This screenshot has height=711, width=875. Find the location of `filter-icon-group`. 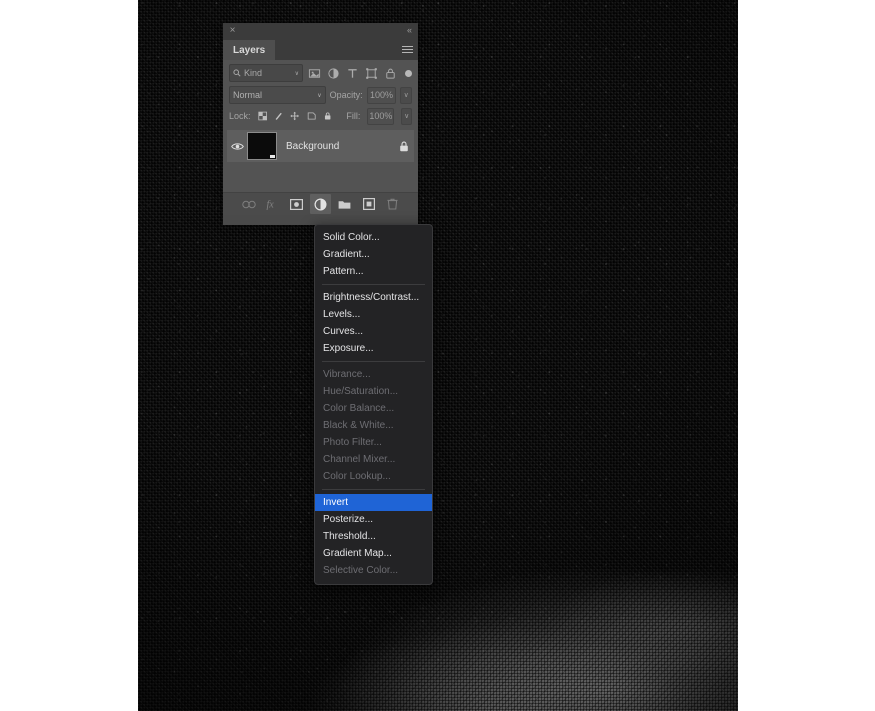

filter-icon-group is located at coordinates (360, 73).